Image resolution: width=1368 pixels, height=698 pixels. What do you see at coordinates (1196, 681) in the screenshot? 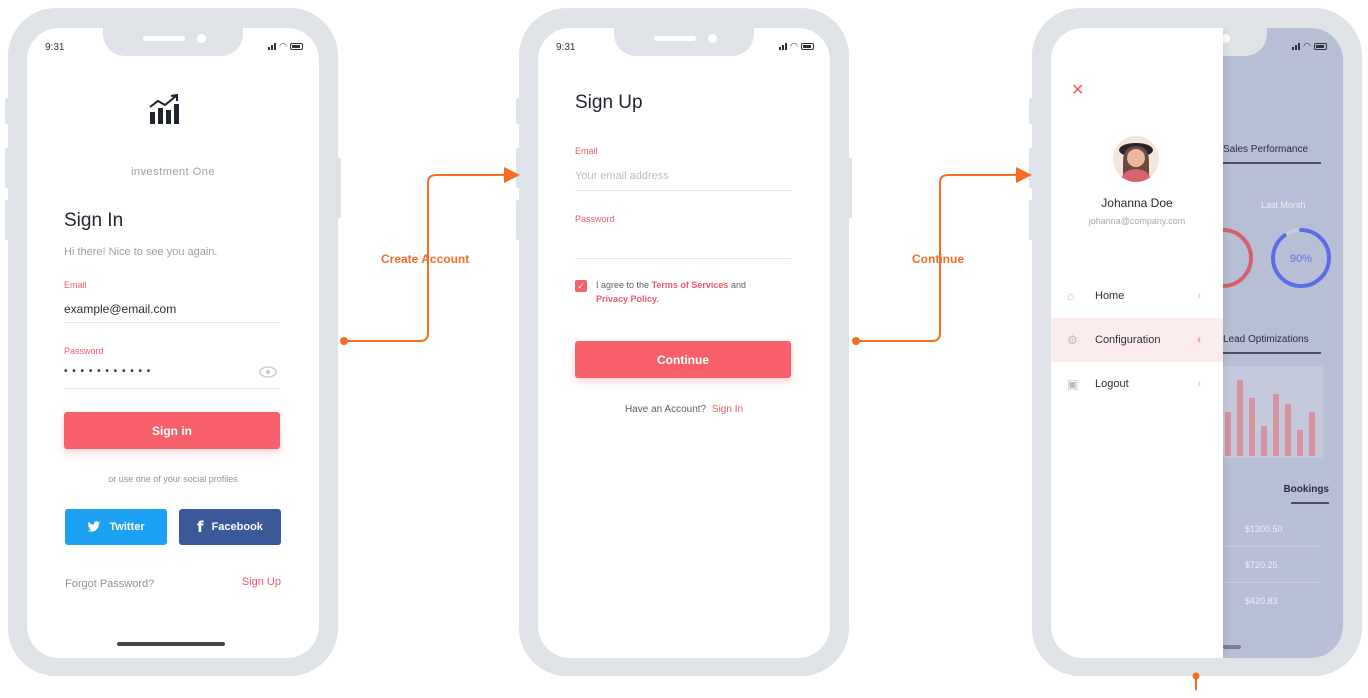
I see `connector-next` at bounding box center [1196, 681].